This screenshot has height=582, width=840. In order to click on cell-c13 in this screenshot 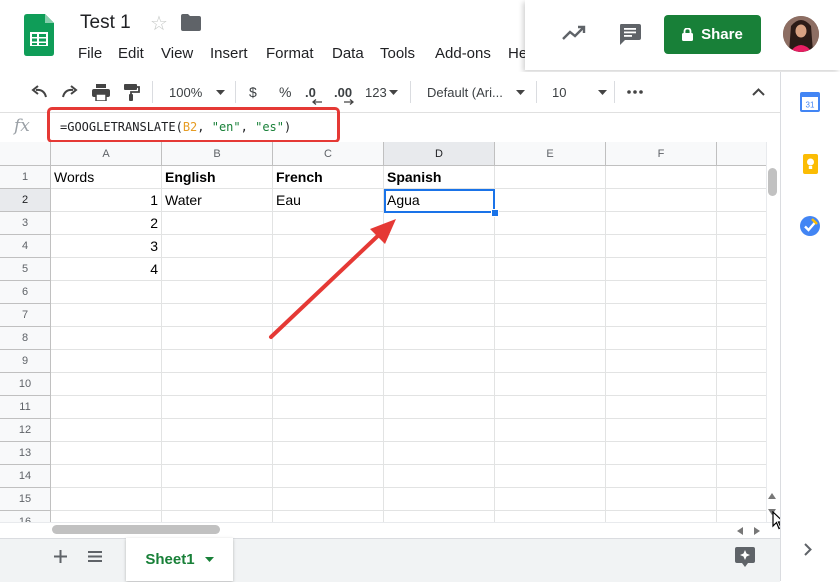, I will do `click(328, 453)`.